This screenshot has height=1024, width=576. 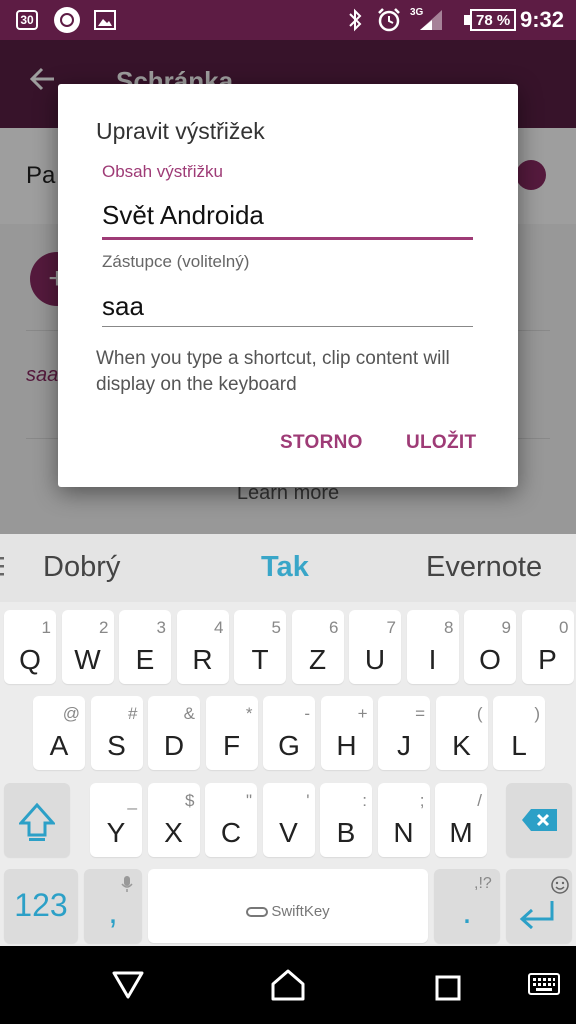 What do you see at coordinates (317, 659) in the screenshot?
I see `key-label: Z` at bounding box center [317, 659].